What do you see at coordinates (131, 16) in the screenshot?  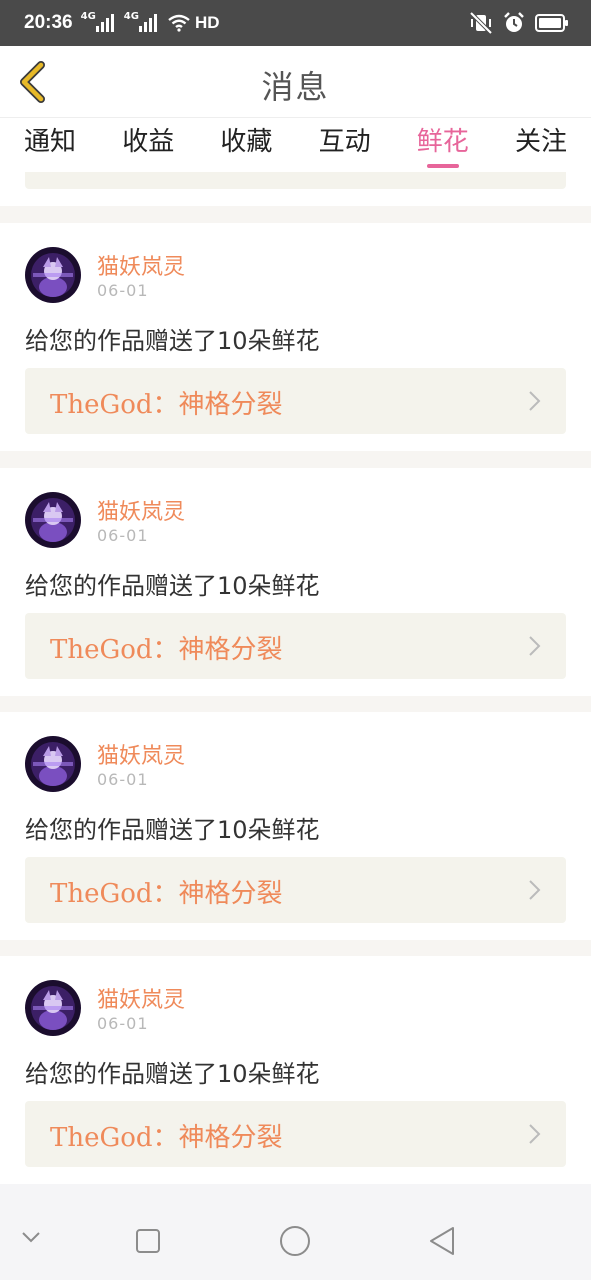 I see `network-type-2: 4G` at bounding box center [131, 16].